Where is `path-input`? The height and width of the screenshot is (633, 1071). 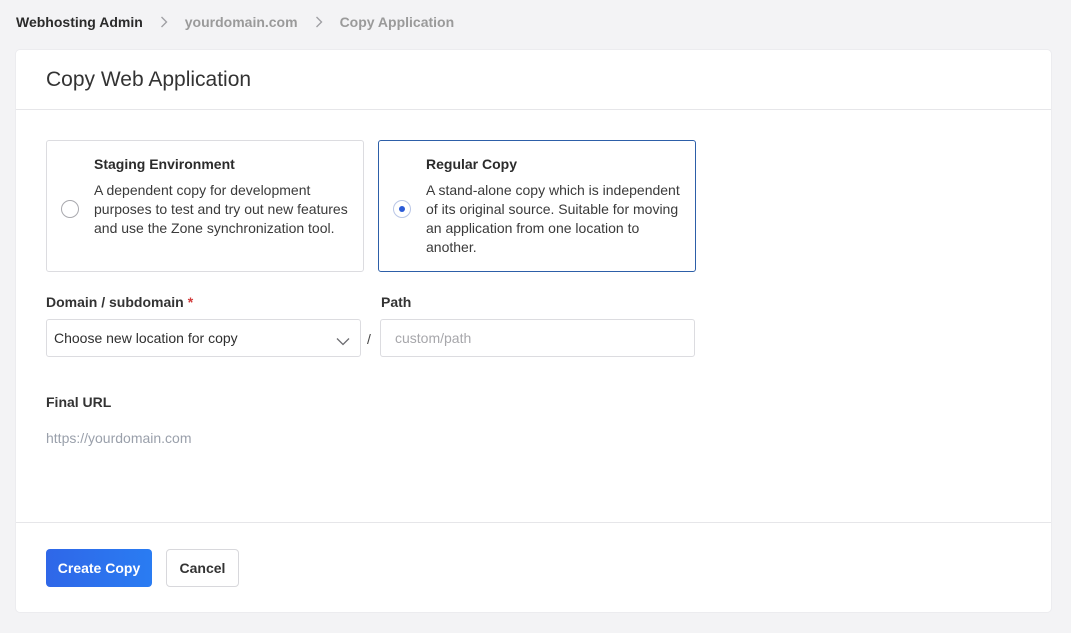
path-input is located at coordinates (537, 338).